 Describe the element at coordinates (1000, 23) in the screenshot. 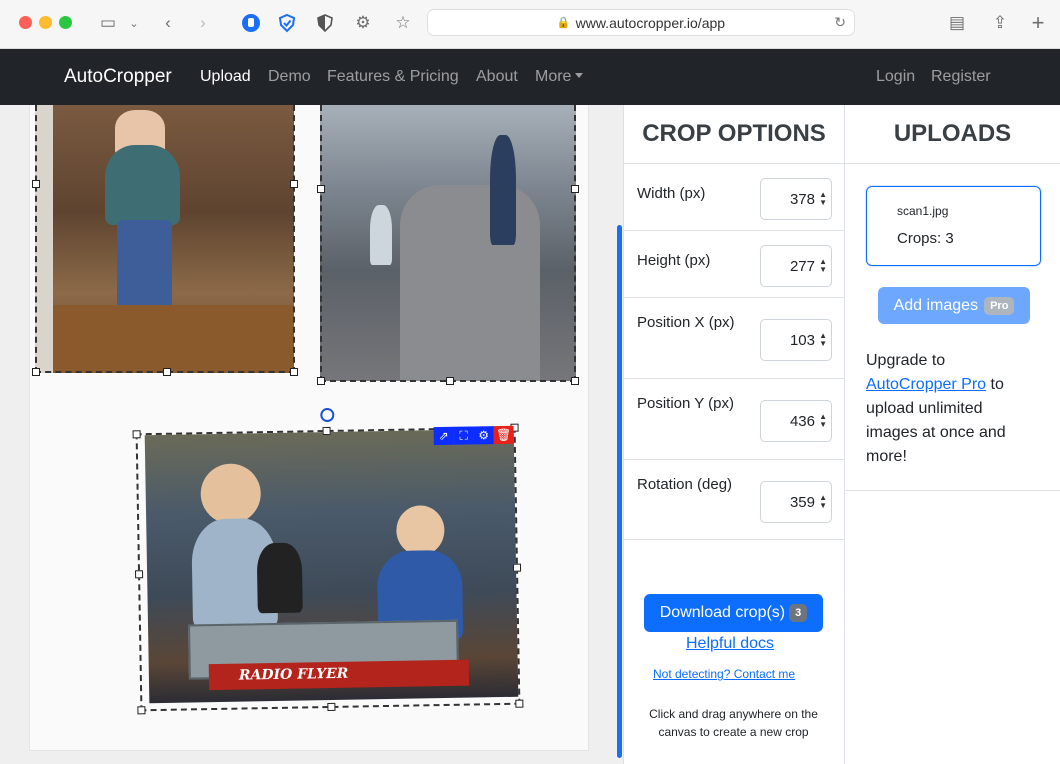

I see `share-icon: ⇪` at that location.